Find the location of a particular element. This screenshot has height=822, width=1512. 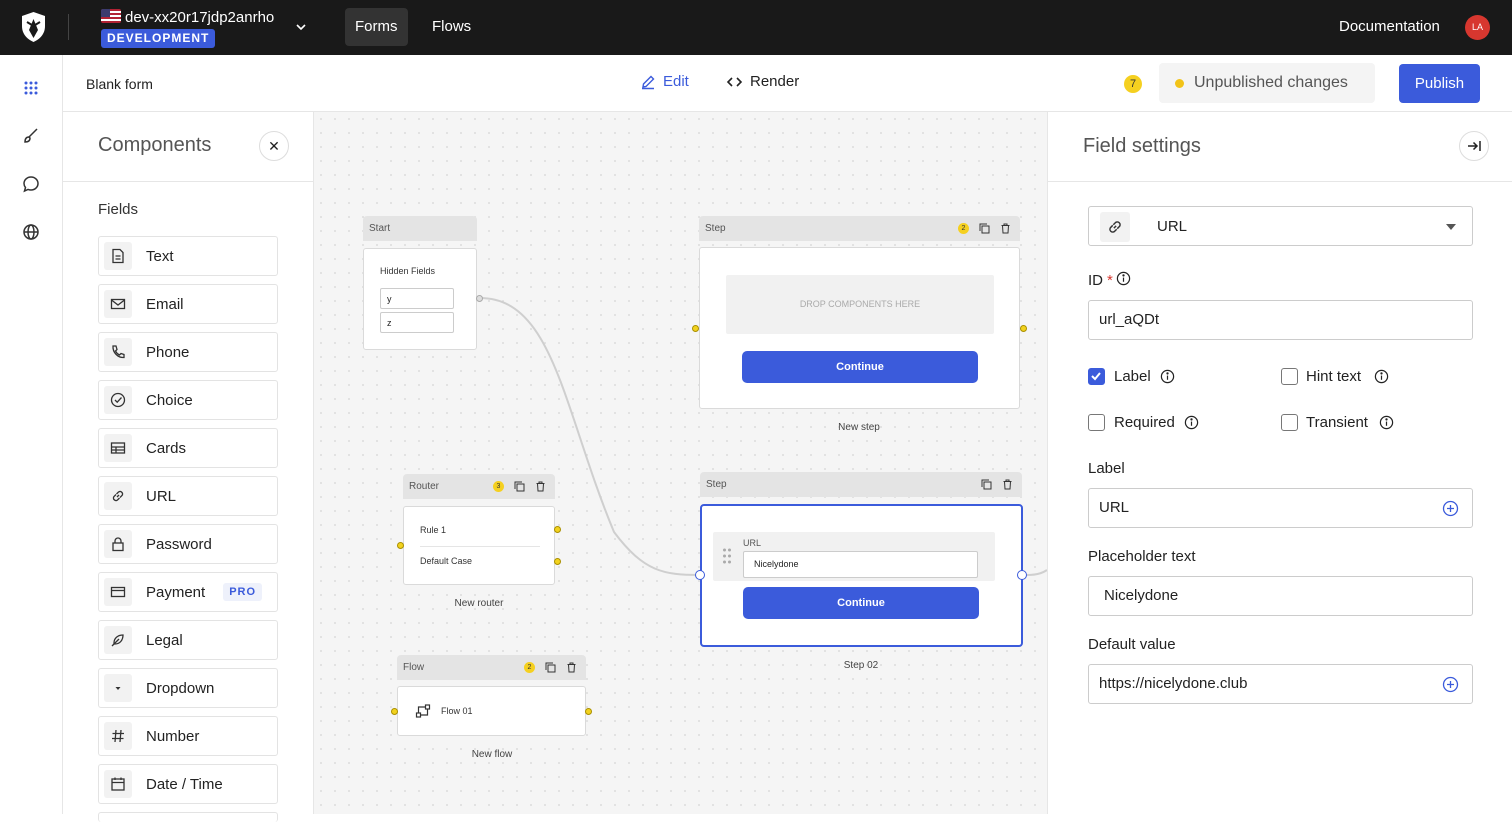

label-field-label: Label is located at coordinates (1106, 468).